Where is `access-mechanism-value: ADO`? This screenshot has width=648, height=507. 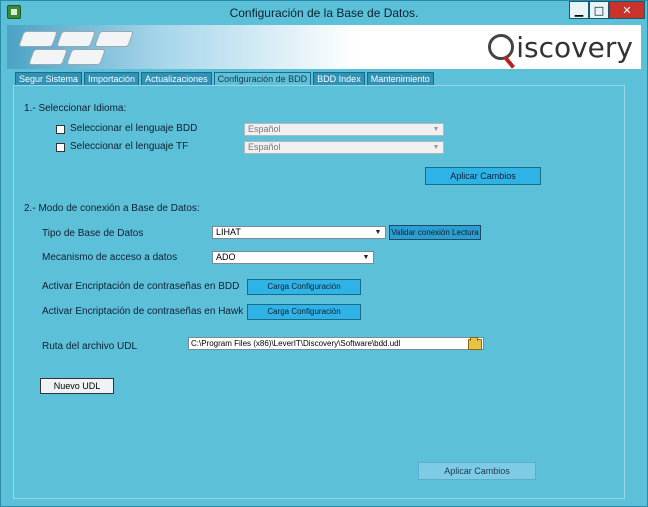 access-mechanism-value: ADO is located at coordinates (226, 257).